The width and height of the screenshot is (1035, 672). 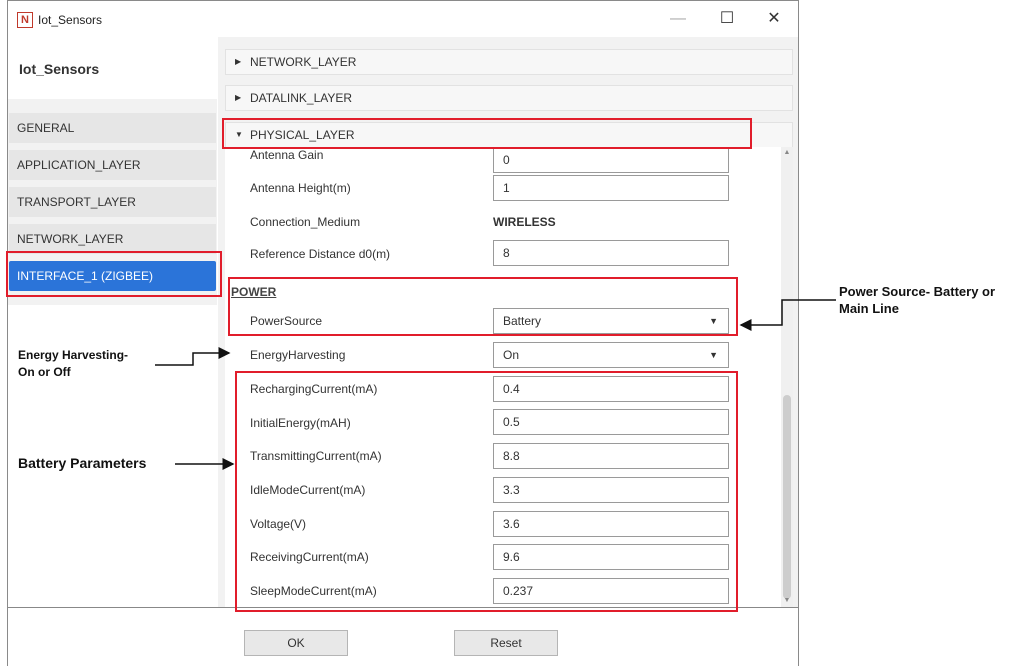 I want to click on reference-distance-label: Reference Distance d0(m), so click(x=320, y=254).